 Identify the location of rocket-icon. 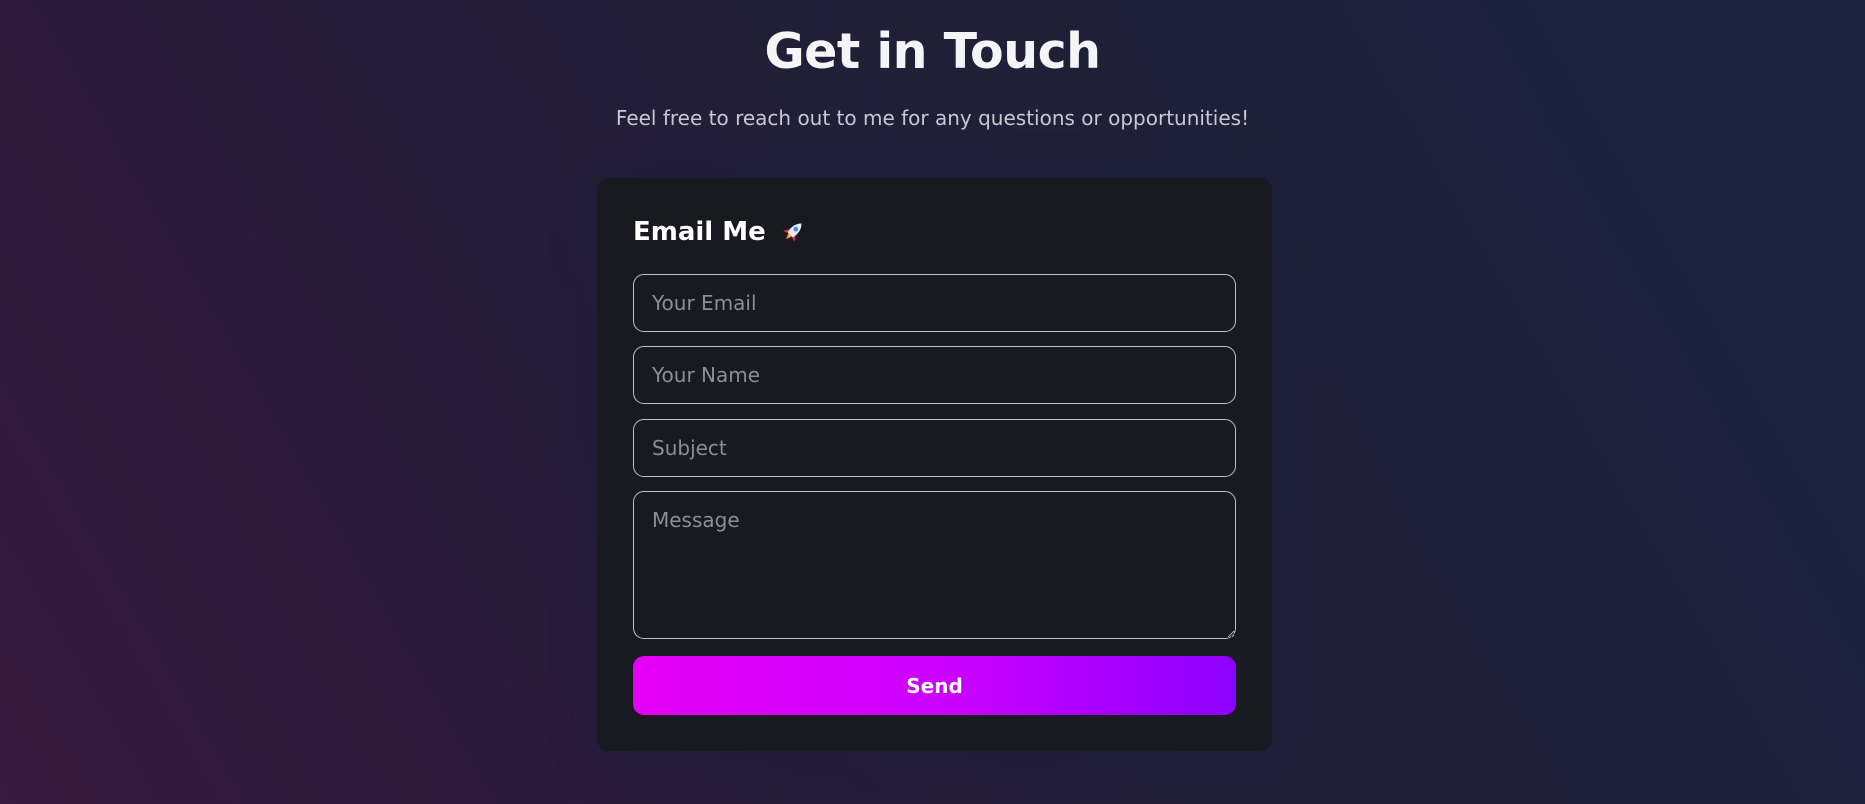
(793, 232).